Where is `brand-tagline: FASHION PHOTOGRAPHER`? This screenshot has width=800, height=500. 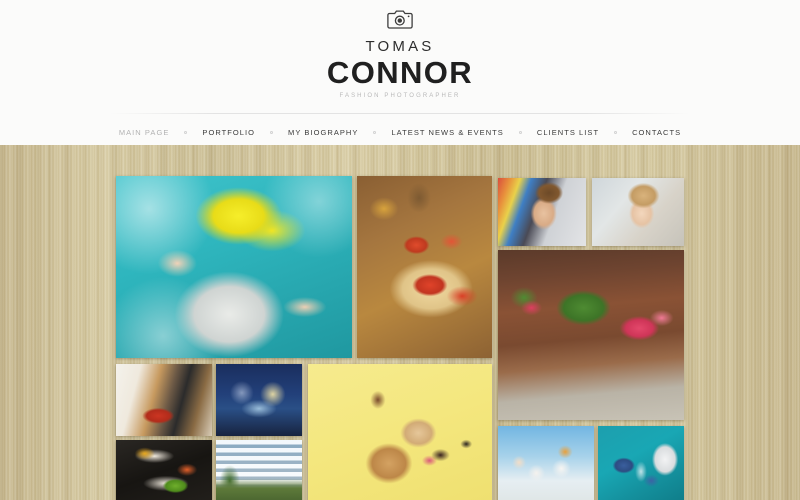
brand-tagline: FASHION PHOTOGRAPHER is located at coordinates (400, 96).